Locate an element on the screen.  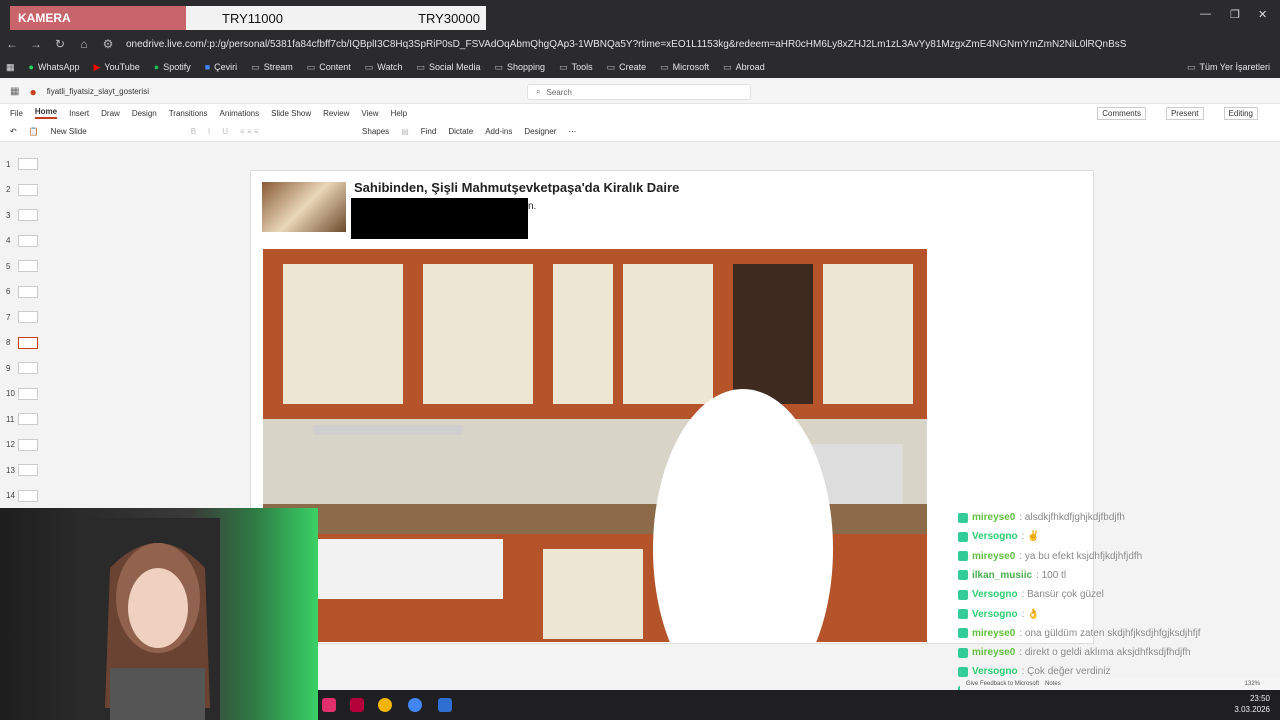
bookmark-folder-microsoft: ▭ Microsoft is located at coordinates (684, 67).